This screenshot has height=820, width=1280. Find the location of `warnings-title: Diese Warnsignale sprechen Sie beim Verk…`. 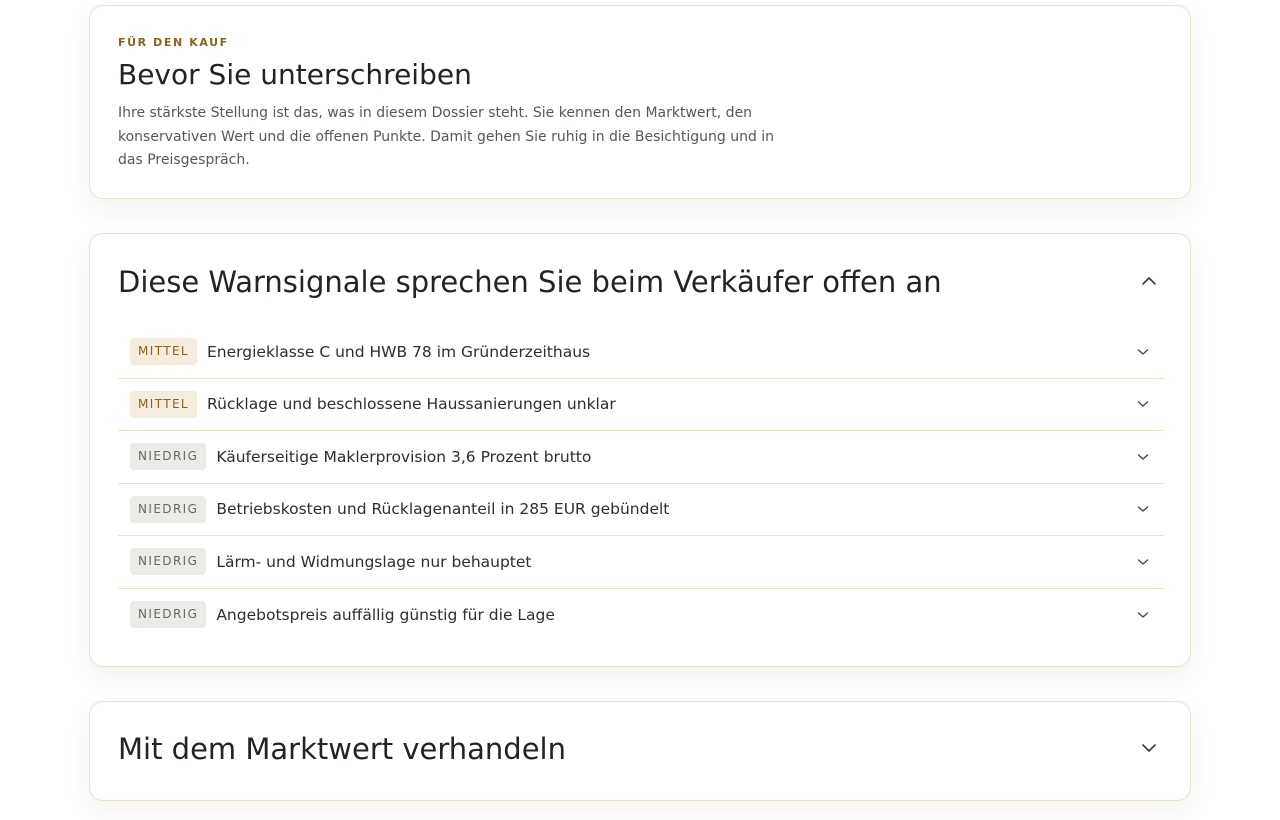

warnings-title: Diese Warnsignale sprechen Sie beim Verk… is located at coordinates (530, 282).